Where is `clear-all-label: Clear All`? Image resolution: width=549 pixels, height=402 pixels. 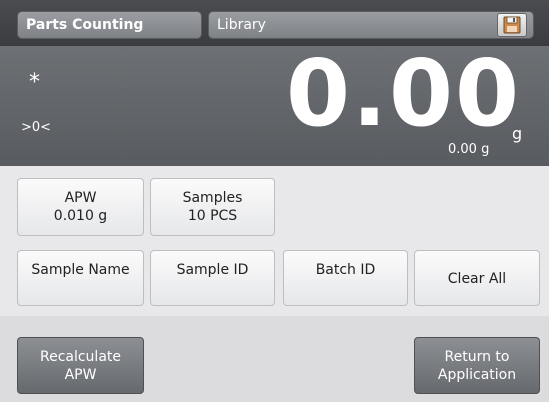
clear-all-label: Clear All is located at coordinates (477, 279).